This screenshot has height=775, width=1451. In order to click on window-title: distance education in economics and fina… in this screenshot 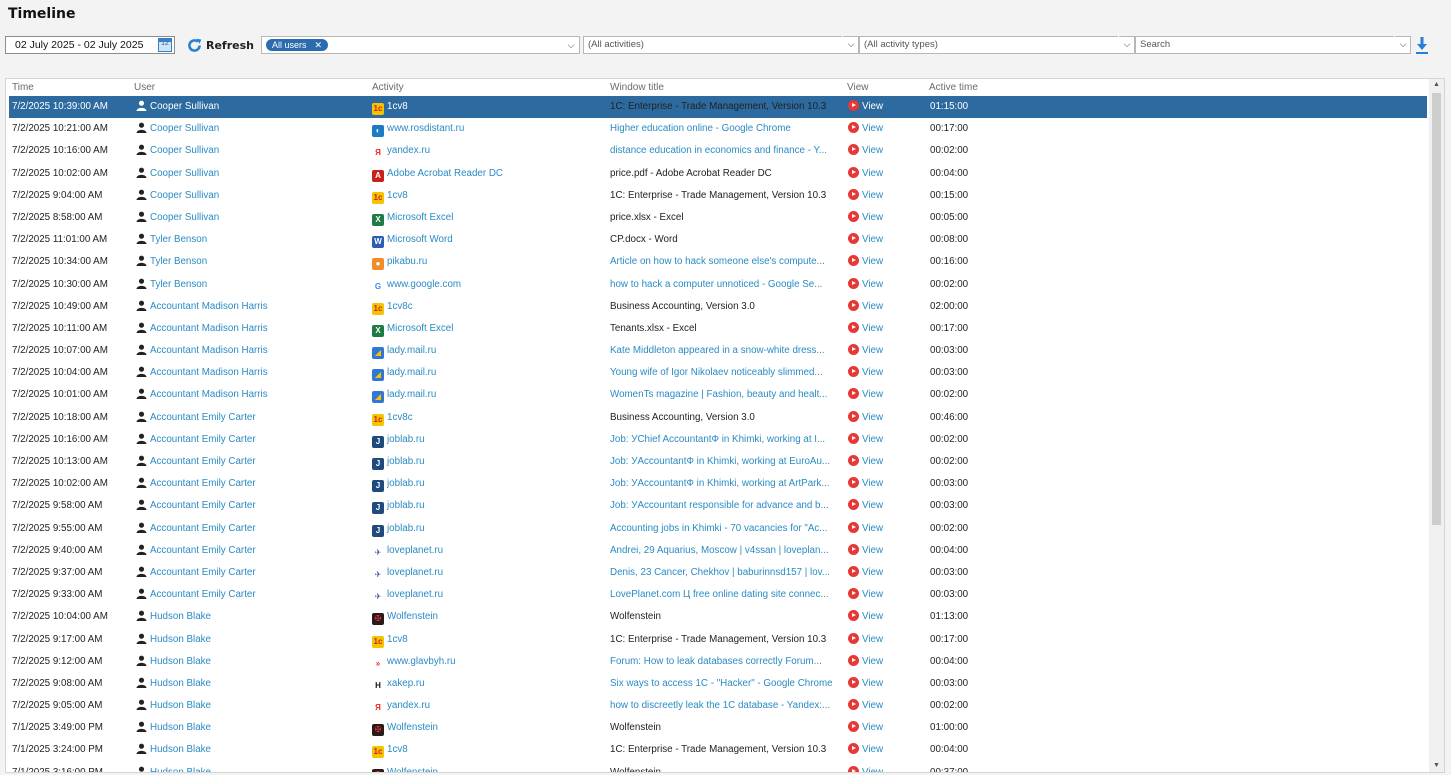, I will do `click(718, 150)`.